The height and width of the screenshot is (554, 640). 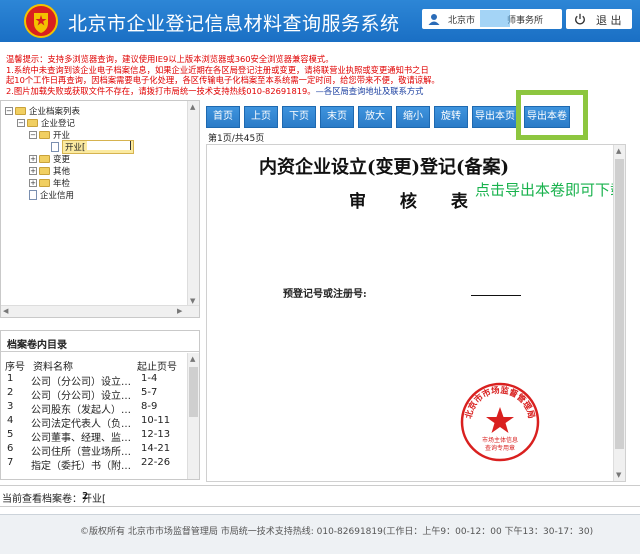 What do you see at coordinates (179, 311) in the screenshot?
I see `scroll-right-icon: ▶` at bounding box center [179, 311].